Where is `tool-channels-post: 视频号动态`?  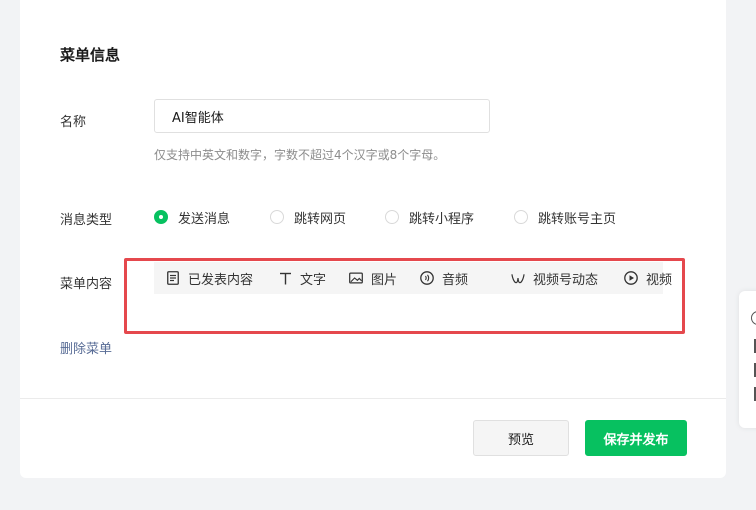 tool-channels-post: 视频号动态 is located at coordinates (554, 278).